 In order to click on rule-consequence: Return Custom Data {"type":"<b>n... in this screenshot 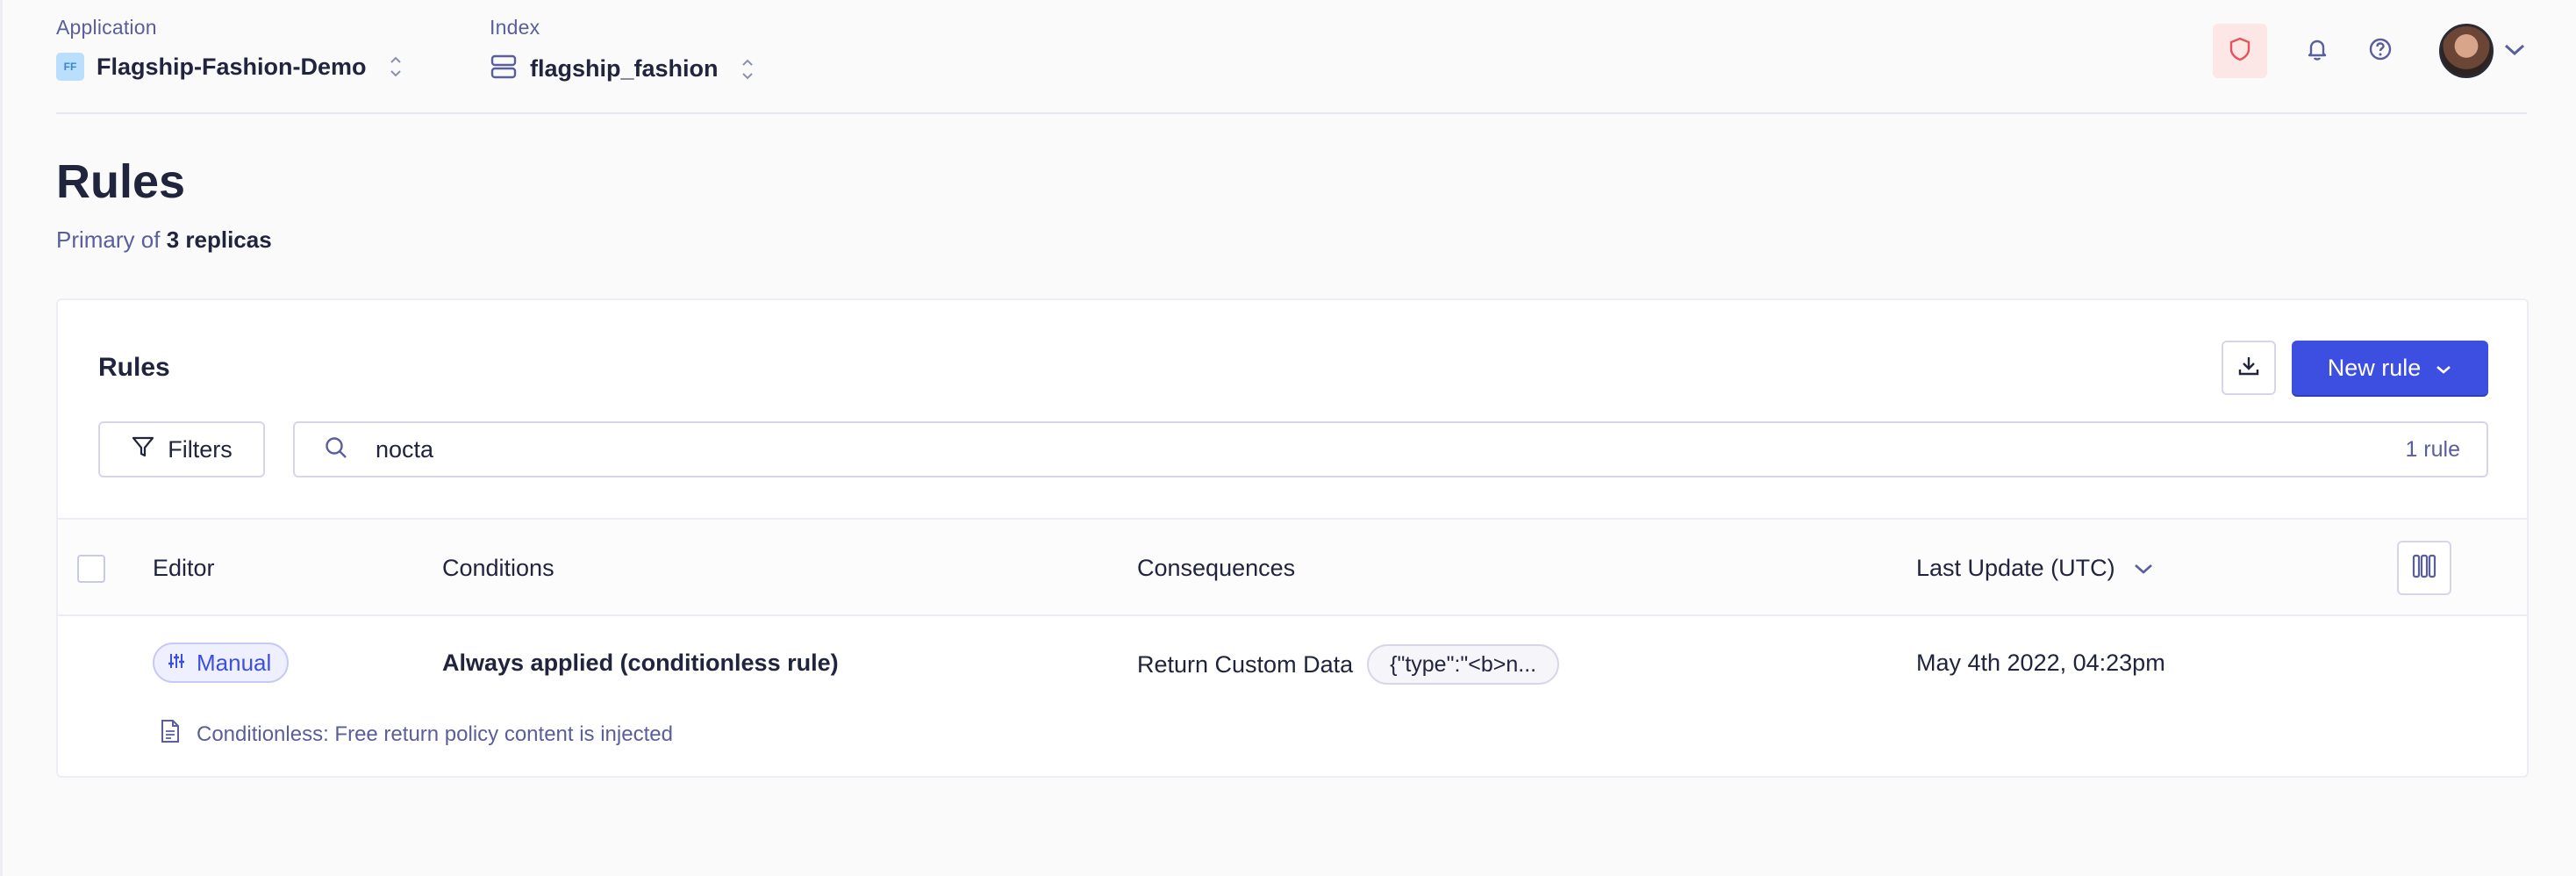, I will do `click(1348, 664)`.